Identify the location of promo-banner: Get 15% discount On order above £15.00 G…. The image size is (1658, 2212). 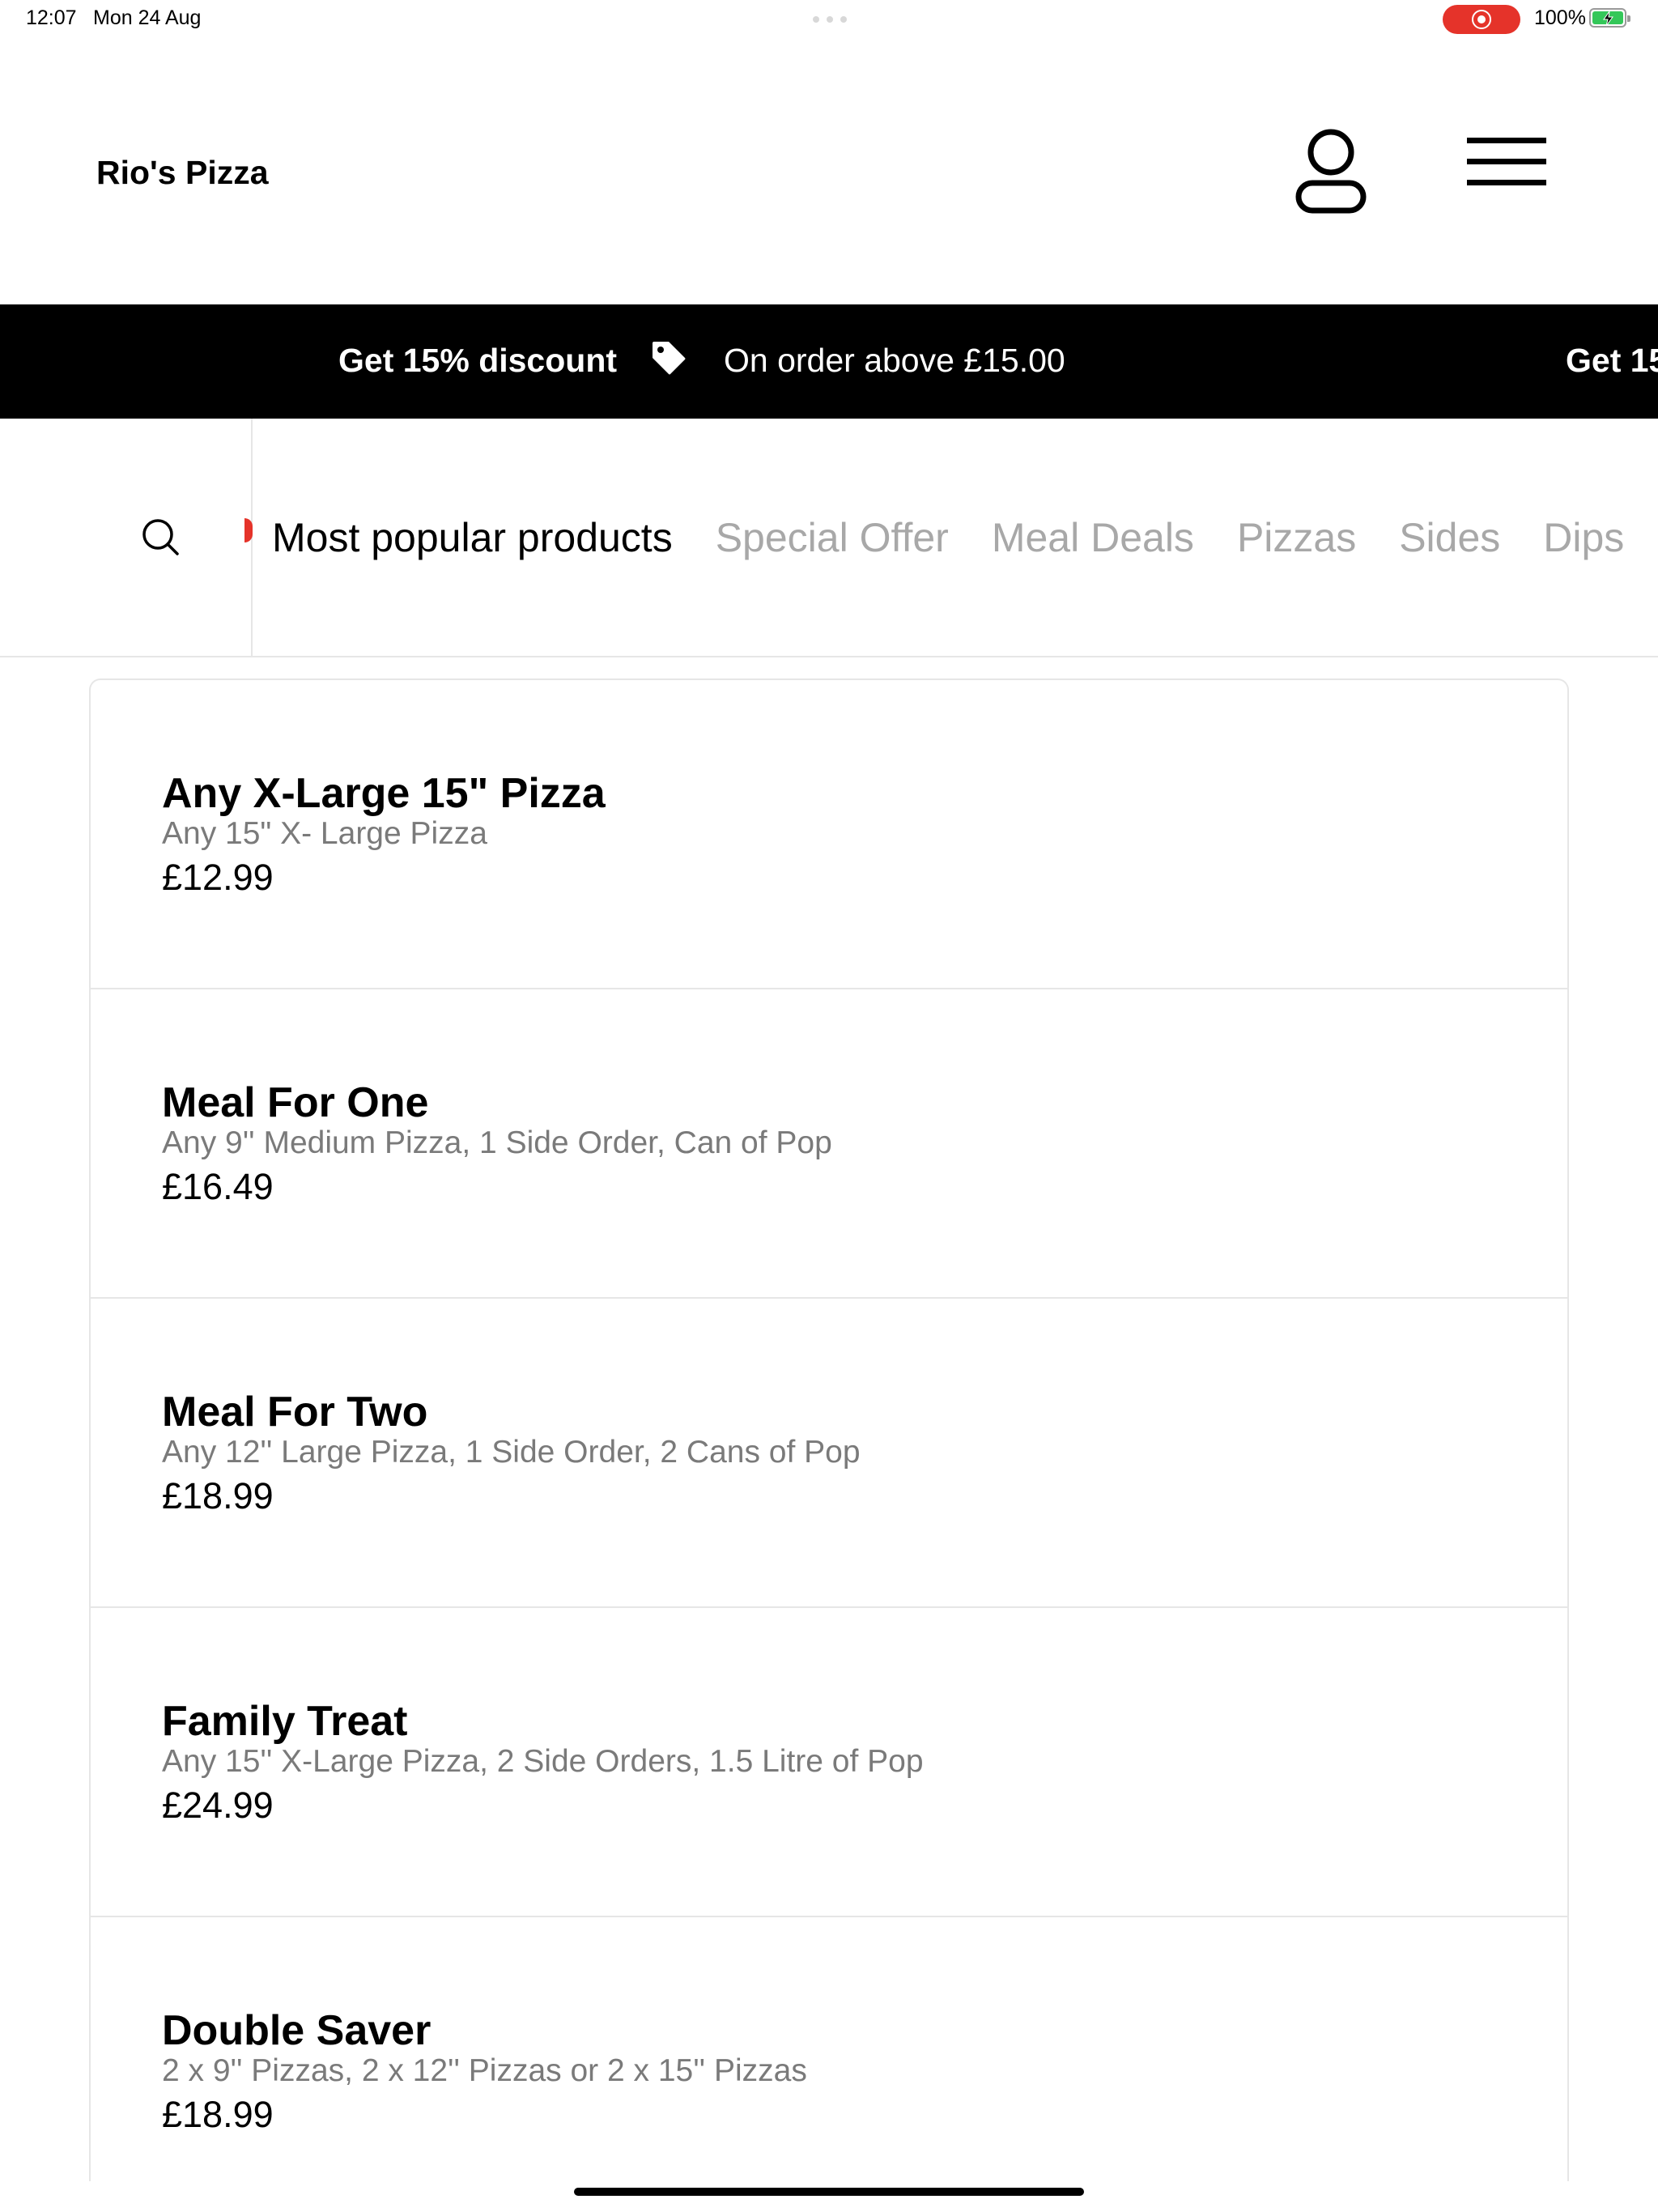
(829, 362).